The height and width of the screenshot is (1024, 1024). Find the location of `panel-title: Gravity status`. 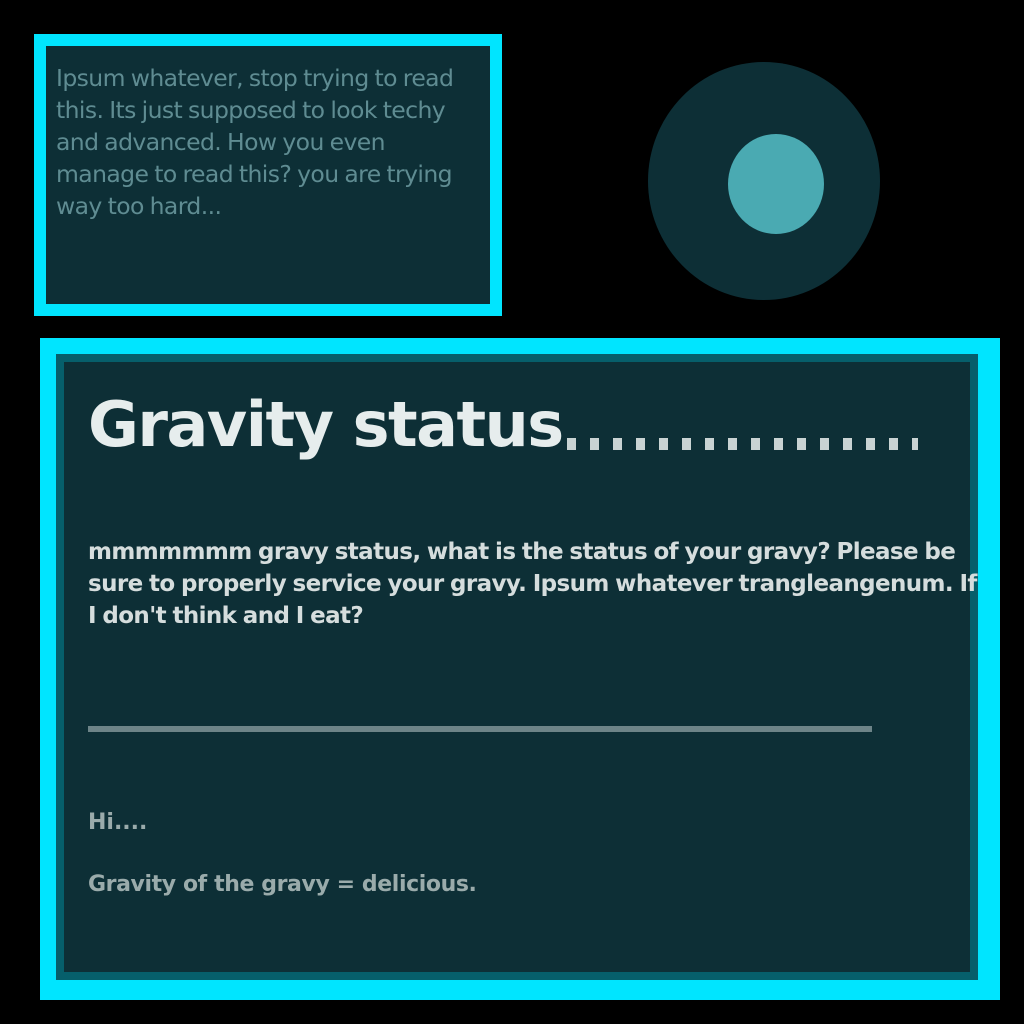

panel-title: Gravity status is located at coordinates (326, 424).